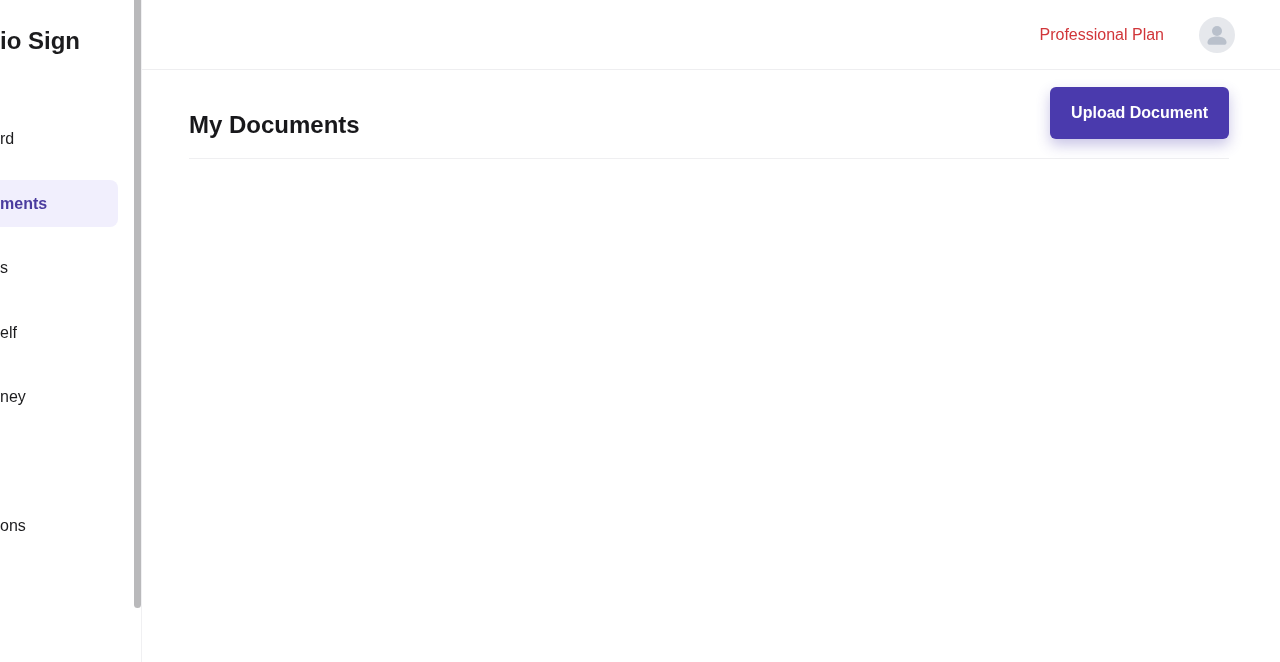 The image size is (1280, 662). Describe the element at coordinates (59, 268) in the screenshot. I see `sidebar-nav-item: s` at that location.